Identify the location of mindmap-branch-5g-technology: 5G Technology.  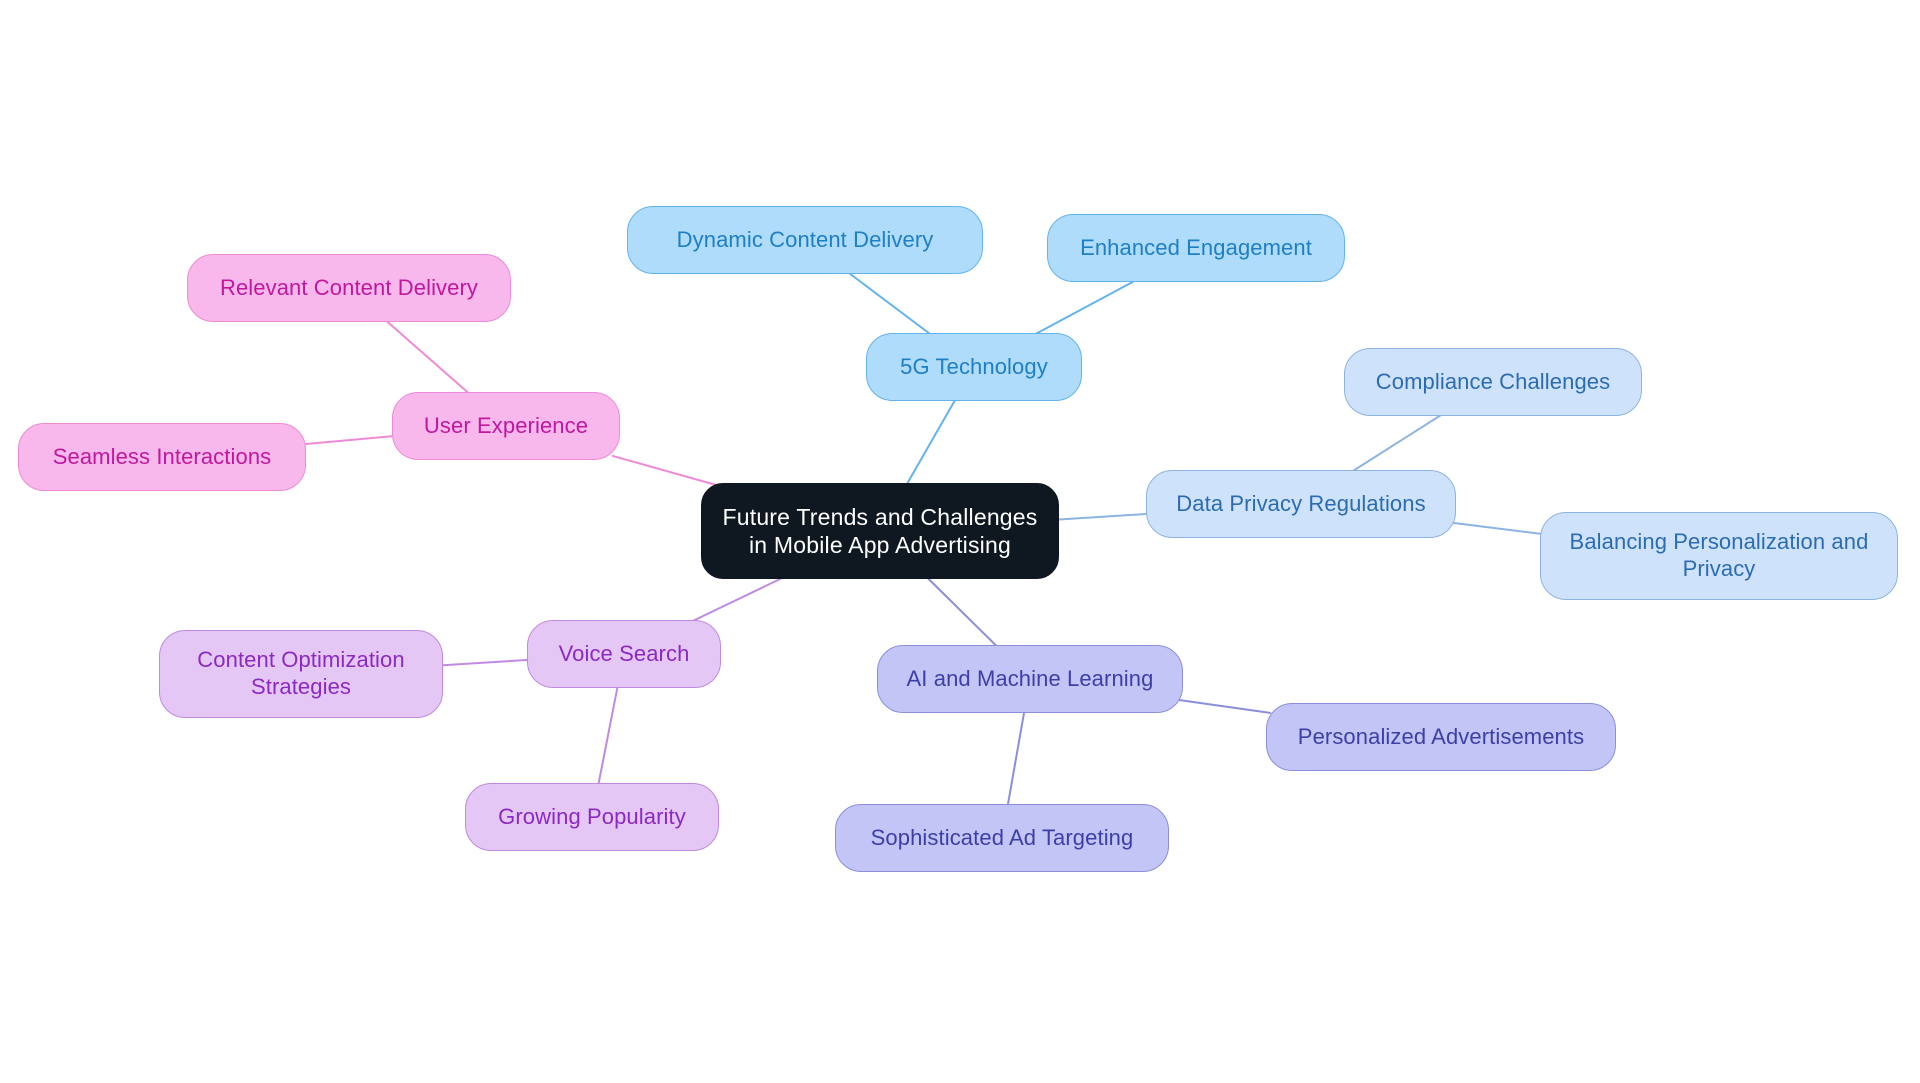
(974, 367).